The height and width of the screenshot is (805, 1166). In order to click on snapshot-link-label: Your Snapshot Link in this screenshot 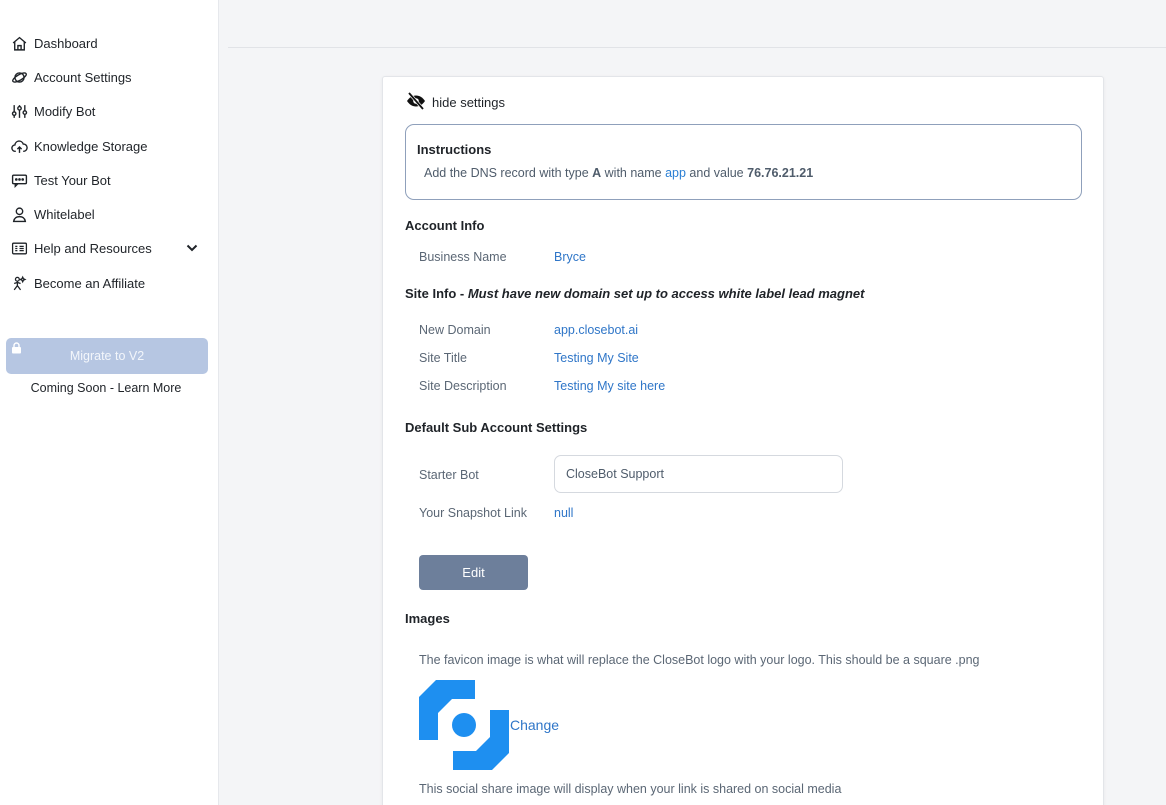, I will do `click(473, 513)`.